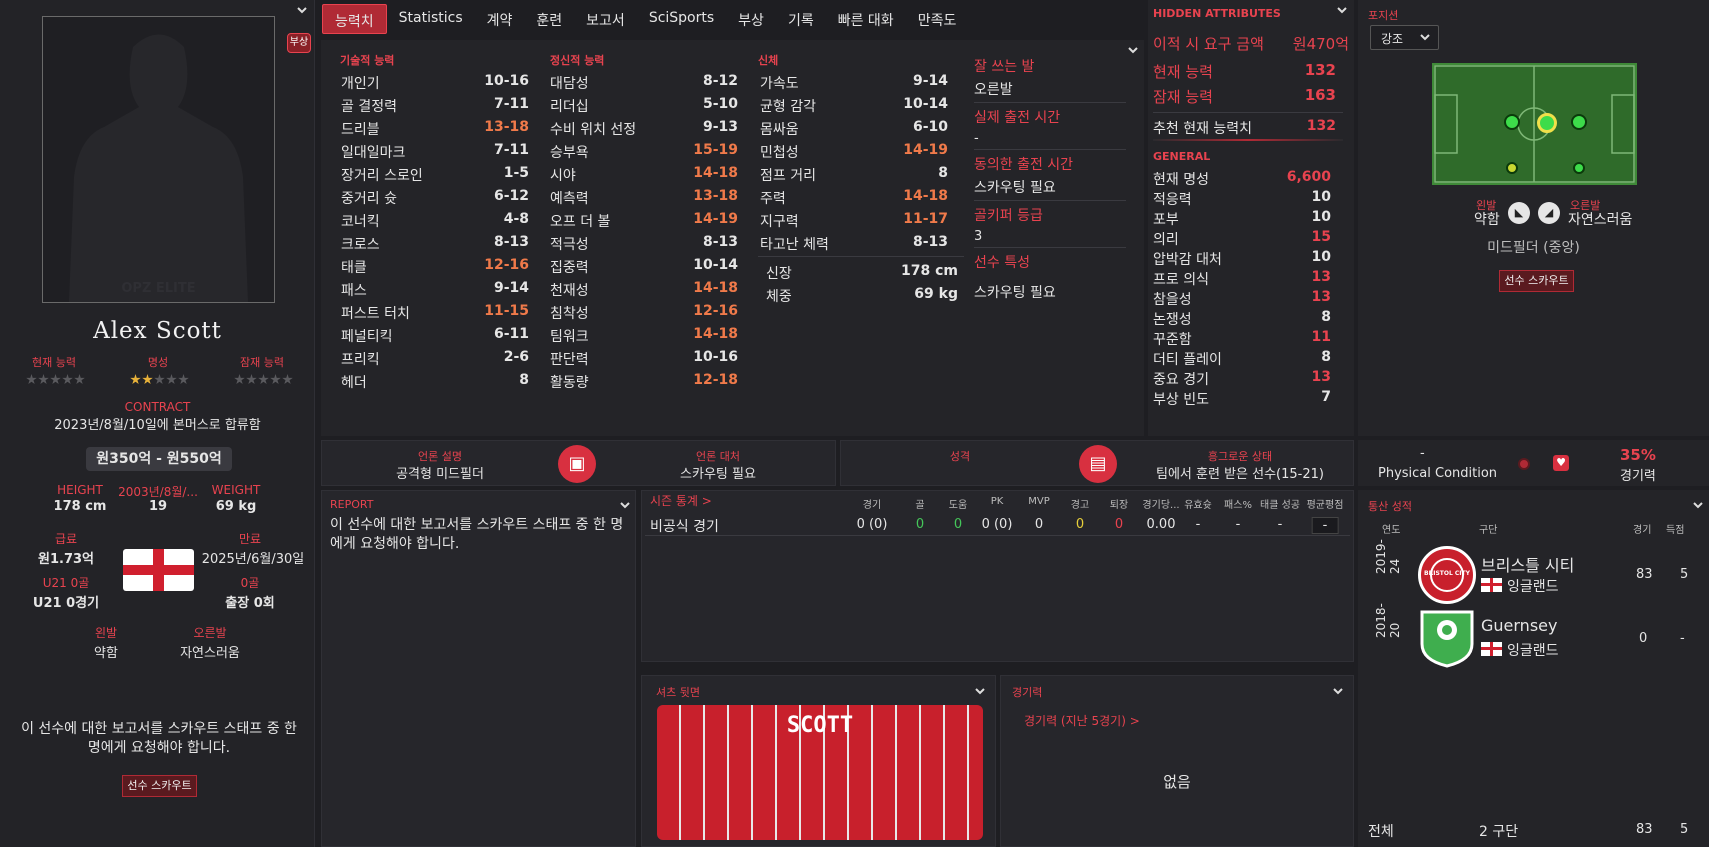  I want to click on attribute-row: 태클 12-16, so click(435, 267).